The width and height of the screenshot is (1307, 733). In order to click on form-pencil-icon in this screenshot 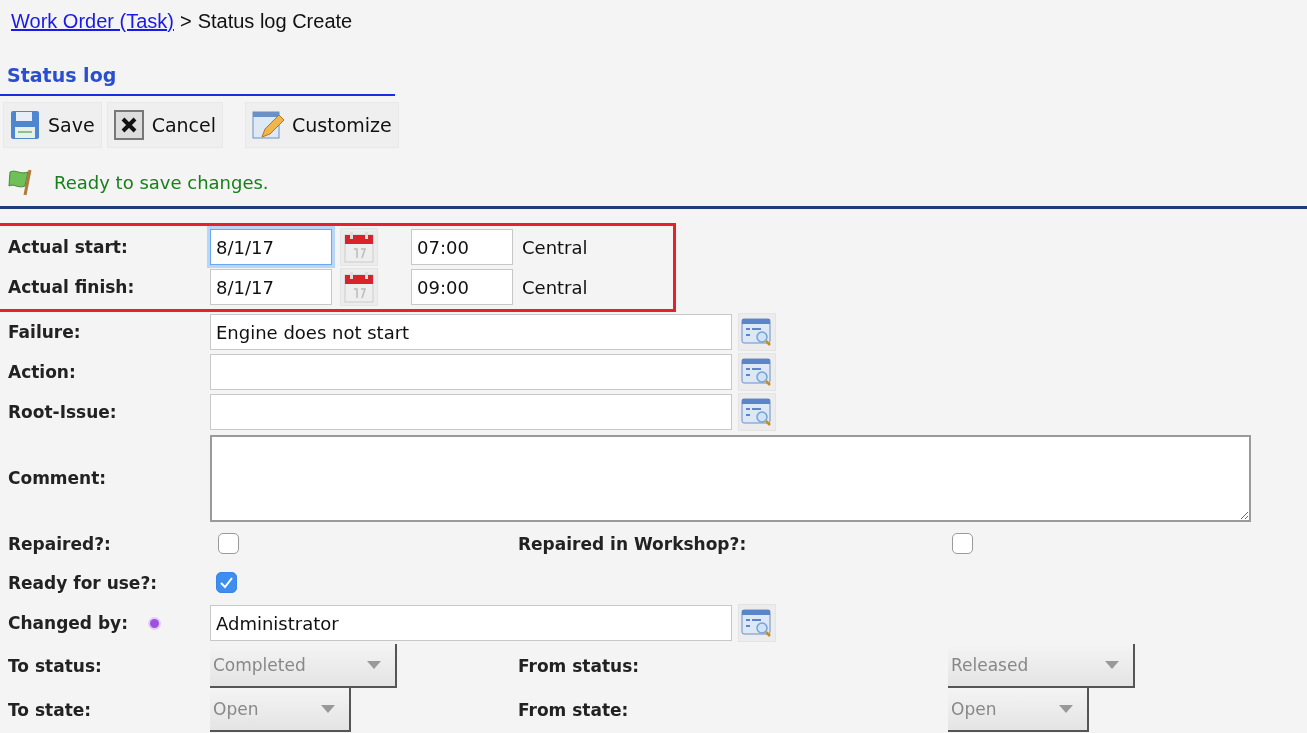, I will do `click(268, 125)`.